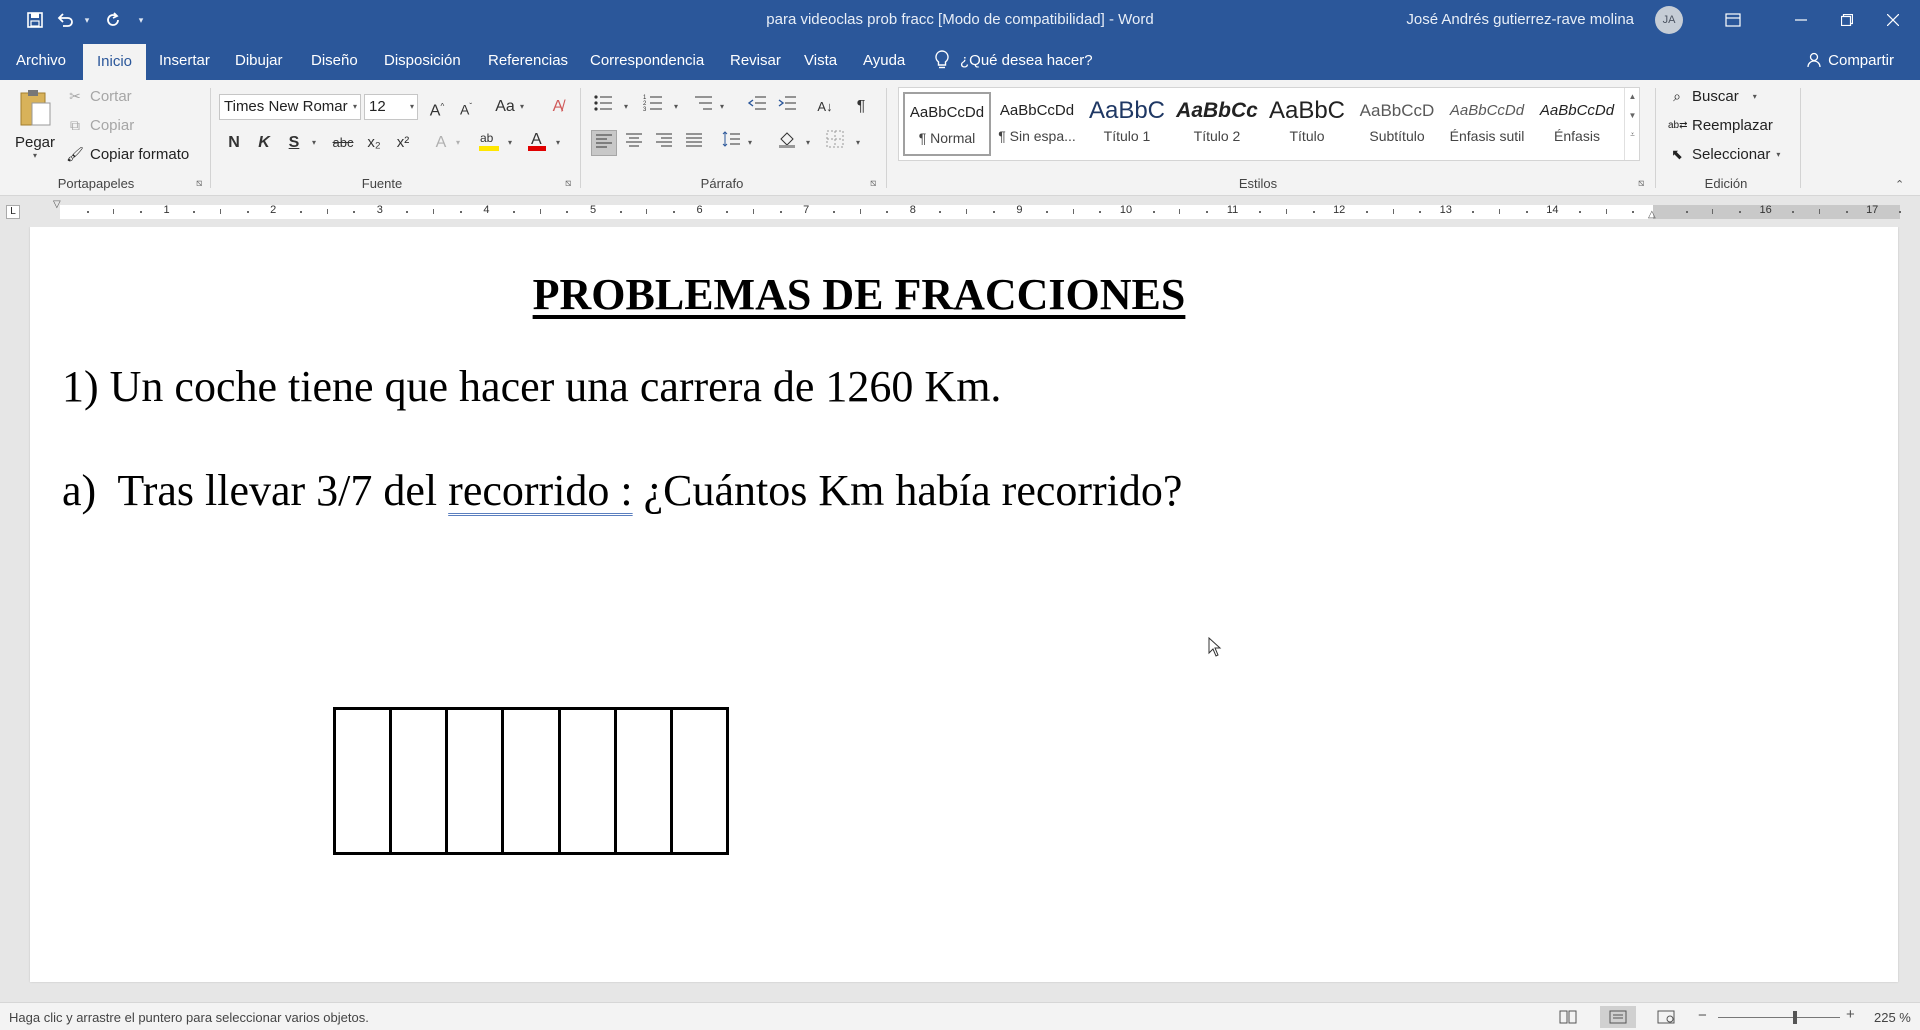 The width and height of the screenshot is (1920, 1030). Describe the element at coordinates (458, 142) in the screenshot. I see `text-effects-dropdown-icon: ▾` at that location.